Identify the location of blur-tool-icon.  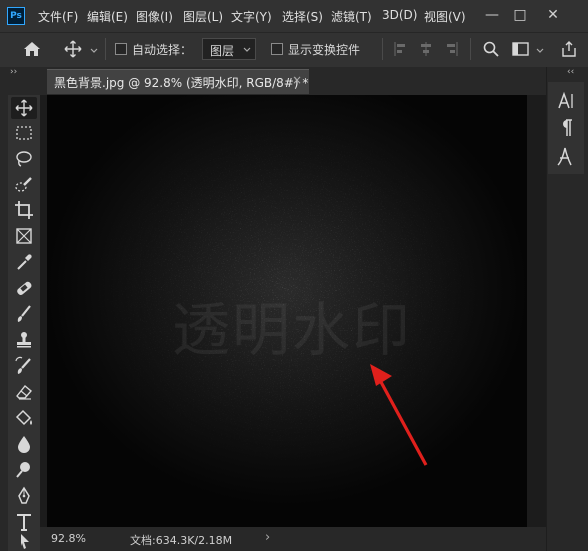
(24, 444).